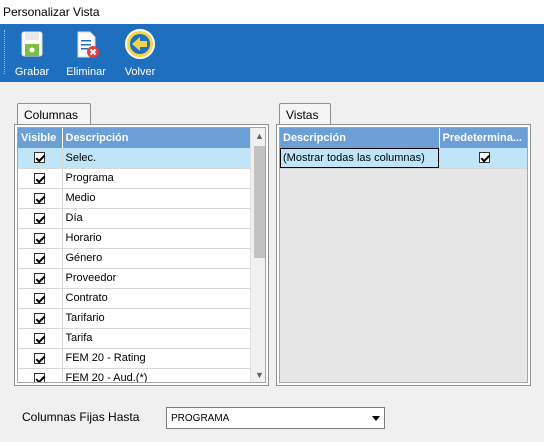 The width and height of the screenshot is (544, 442). What do you see at coordinates (40, 138) in the screenshot?
I see `column-header-visible: Visible` at bounding box center [40, 138].